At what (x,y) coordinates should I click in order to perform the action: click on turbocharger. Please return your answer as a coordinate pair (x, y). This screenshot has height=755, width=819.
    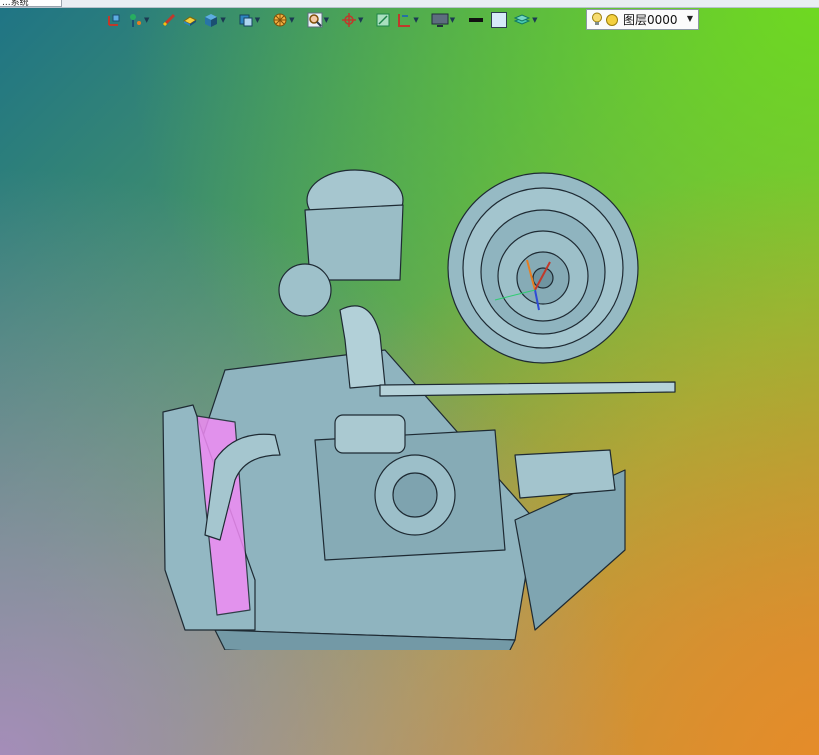
    Looking at the image, I should click on (305, 290).